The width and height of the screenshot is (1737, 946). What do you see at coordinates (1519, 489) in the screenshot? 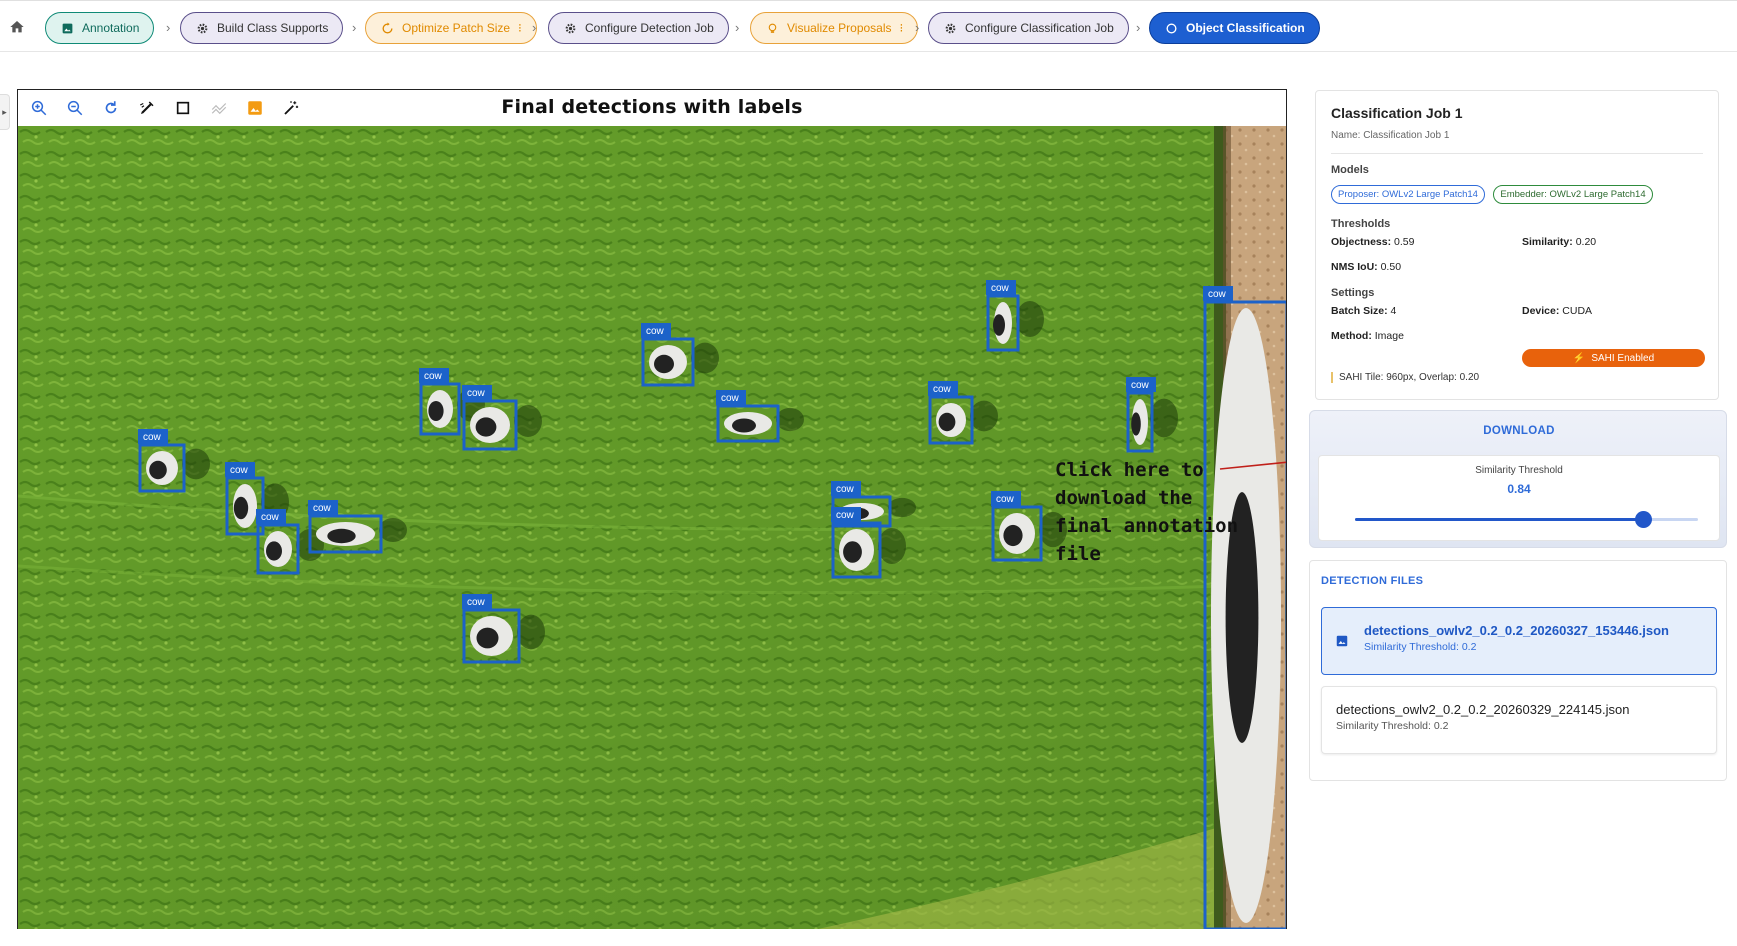
I see `slider-value: 0.84` at bounding box center [1519, 489].